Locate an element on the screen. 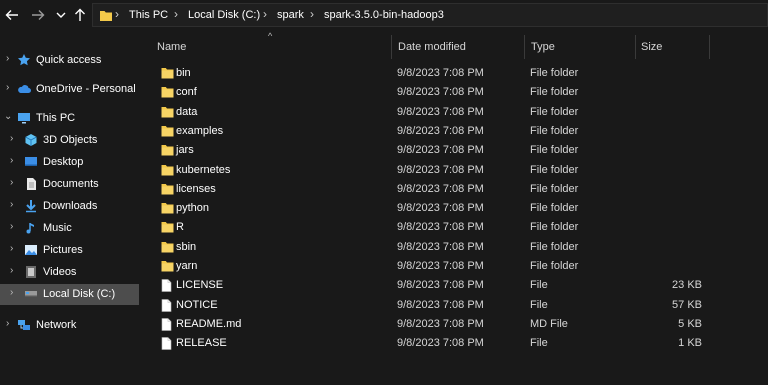 This screenshot has width=768, height=385. file-name: R is located at coordinates (180, 227).